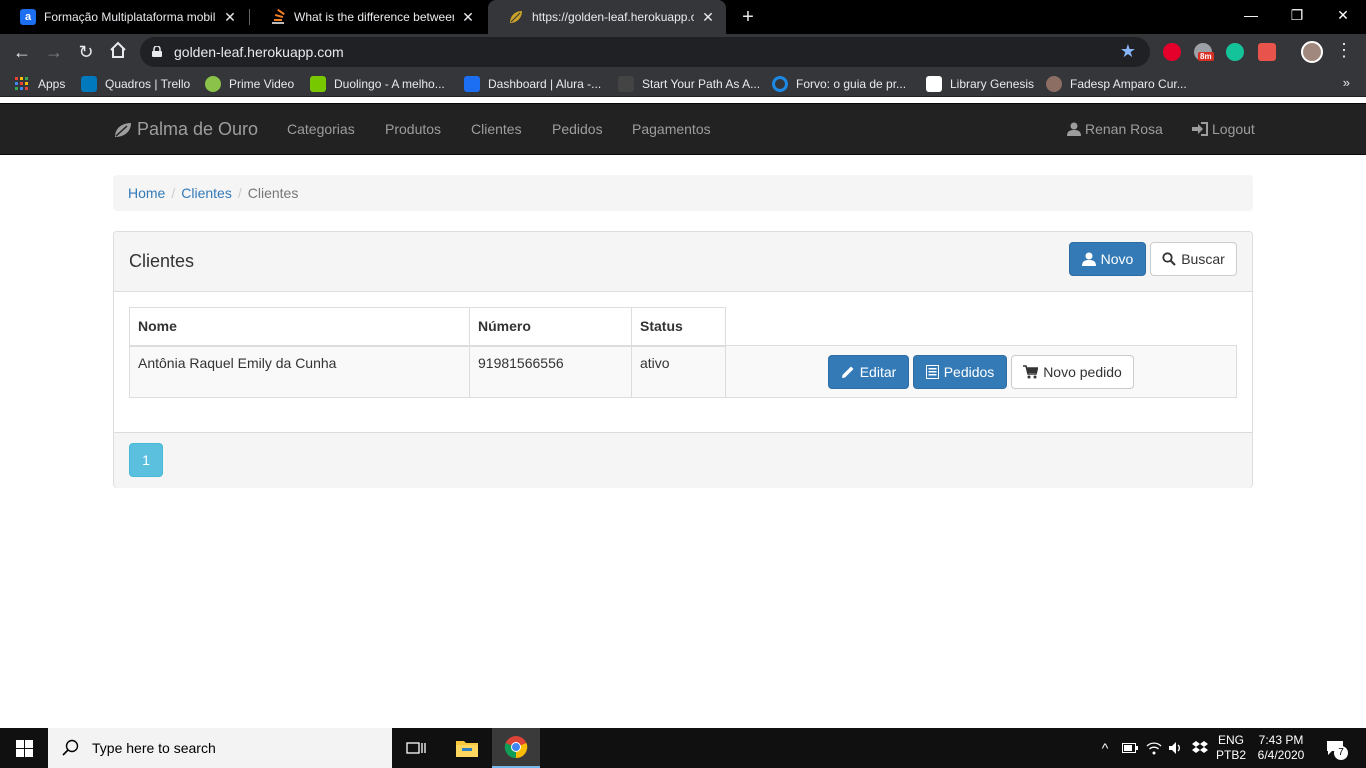  Describe the element at coordinates (1233, 129) in the screenshot. I see `logout-label: Logout` at that location.